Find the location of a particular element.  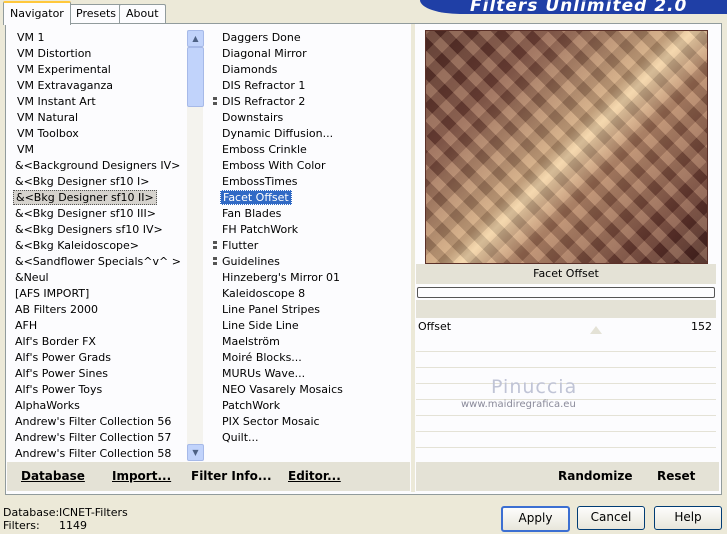

filter-item: Emboss Crinkle is located at coordinates (314, 150).